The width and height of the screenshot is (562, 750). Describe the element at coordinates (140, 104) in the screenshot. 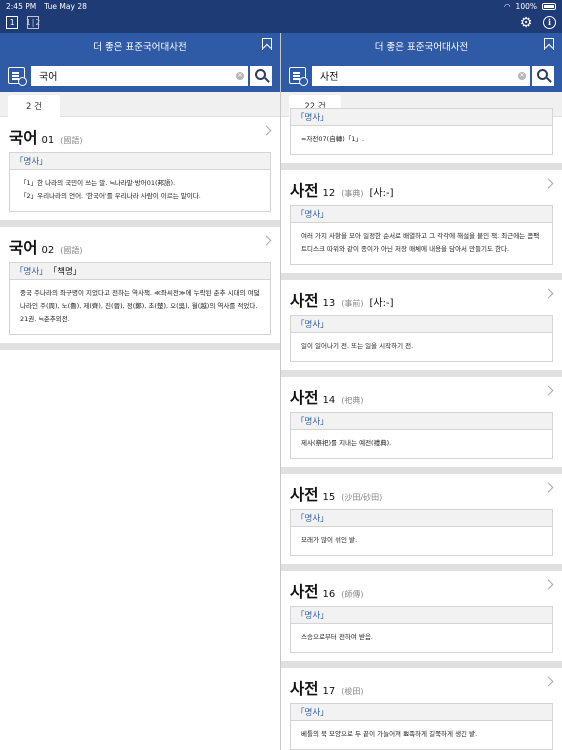

I see `left-tab-row: 2 건` at that location.